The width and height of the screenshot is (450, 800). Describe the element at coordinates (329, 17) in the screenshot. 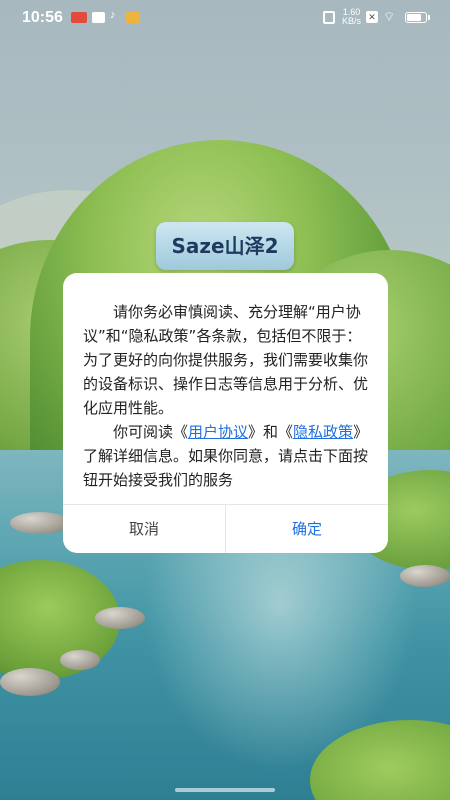

I see `vibrate-icon` at that location.